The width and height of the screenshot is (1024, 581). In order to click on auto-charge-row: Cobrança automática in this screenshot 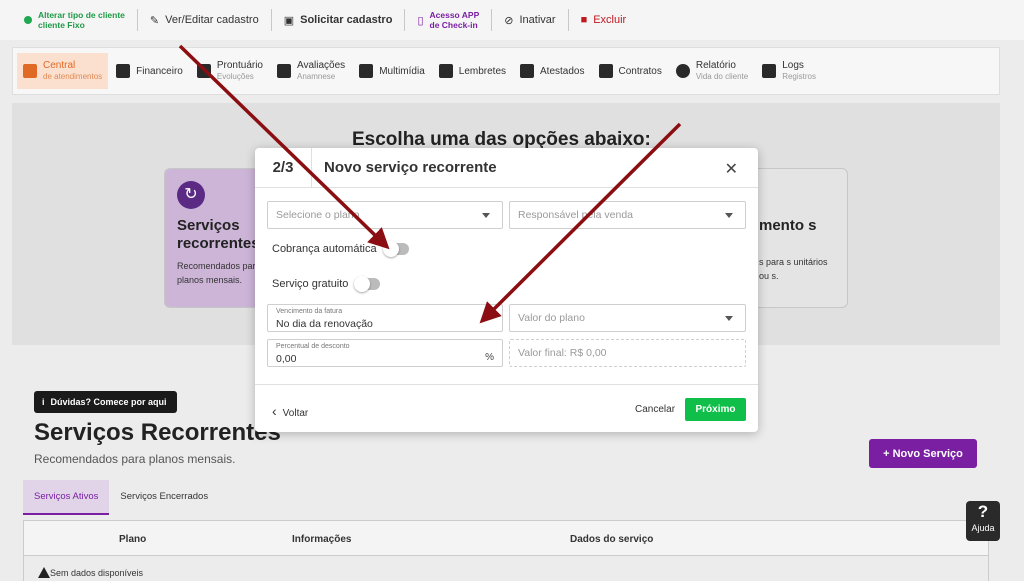, I will do `click(340, 249)`.